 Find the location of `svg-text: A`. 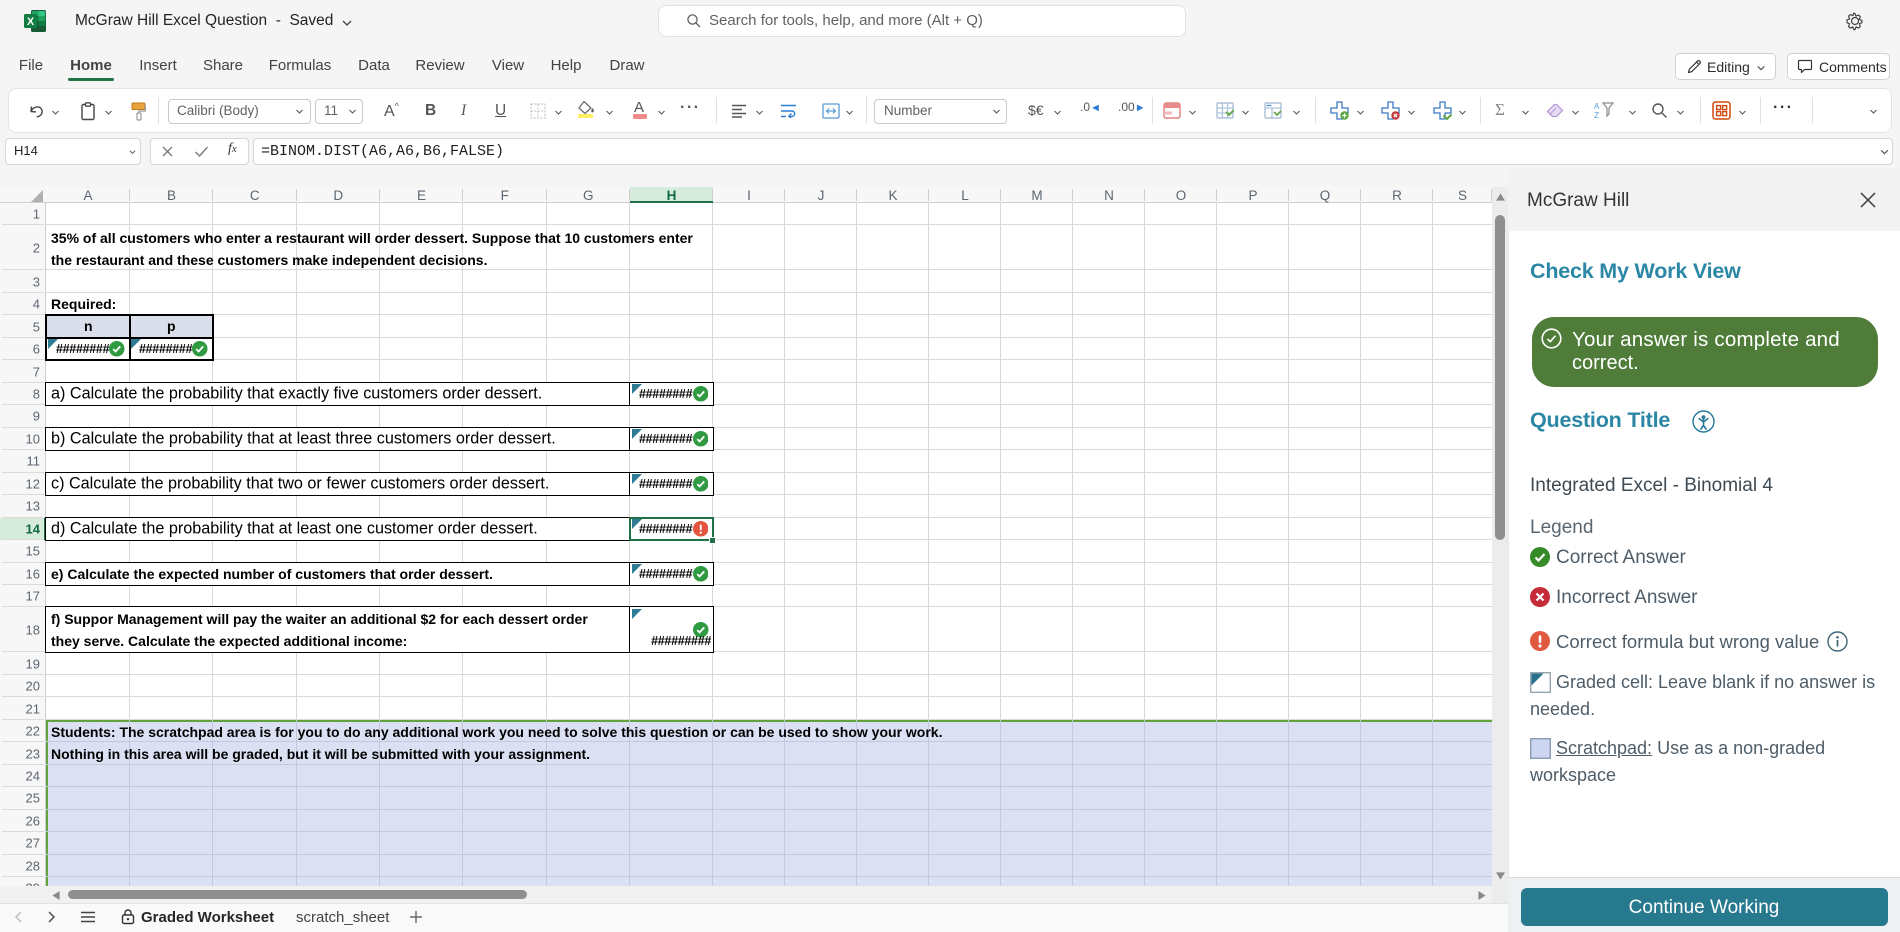

svg-text: A is located at coordinates (1597, 106).